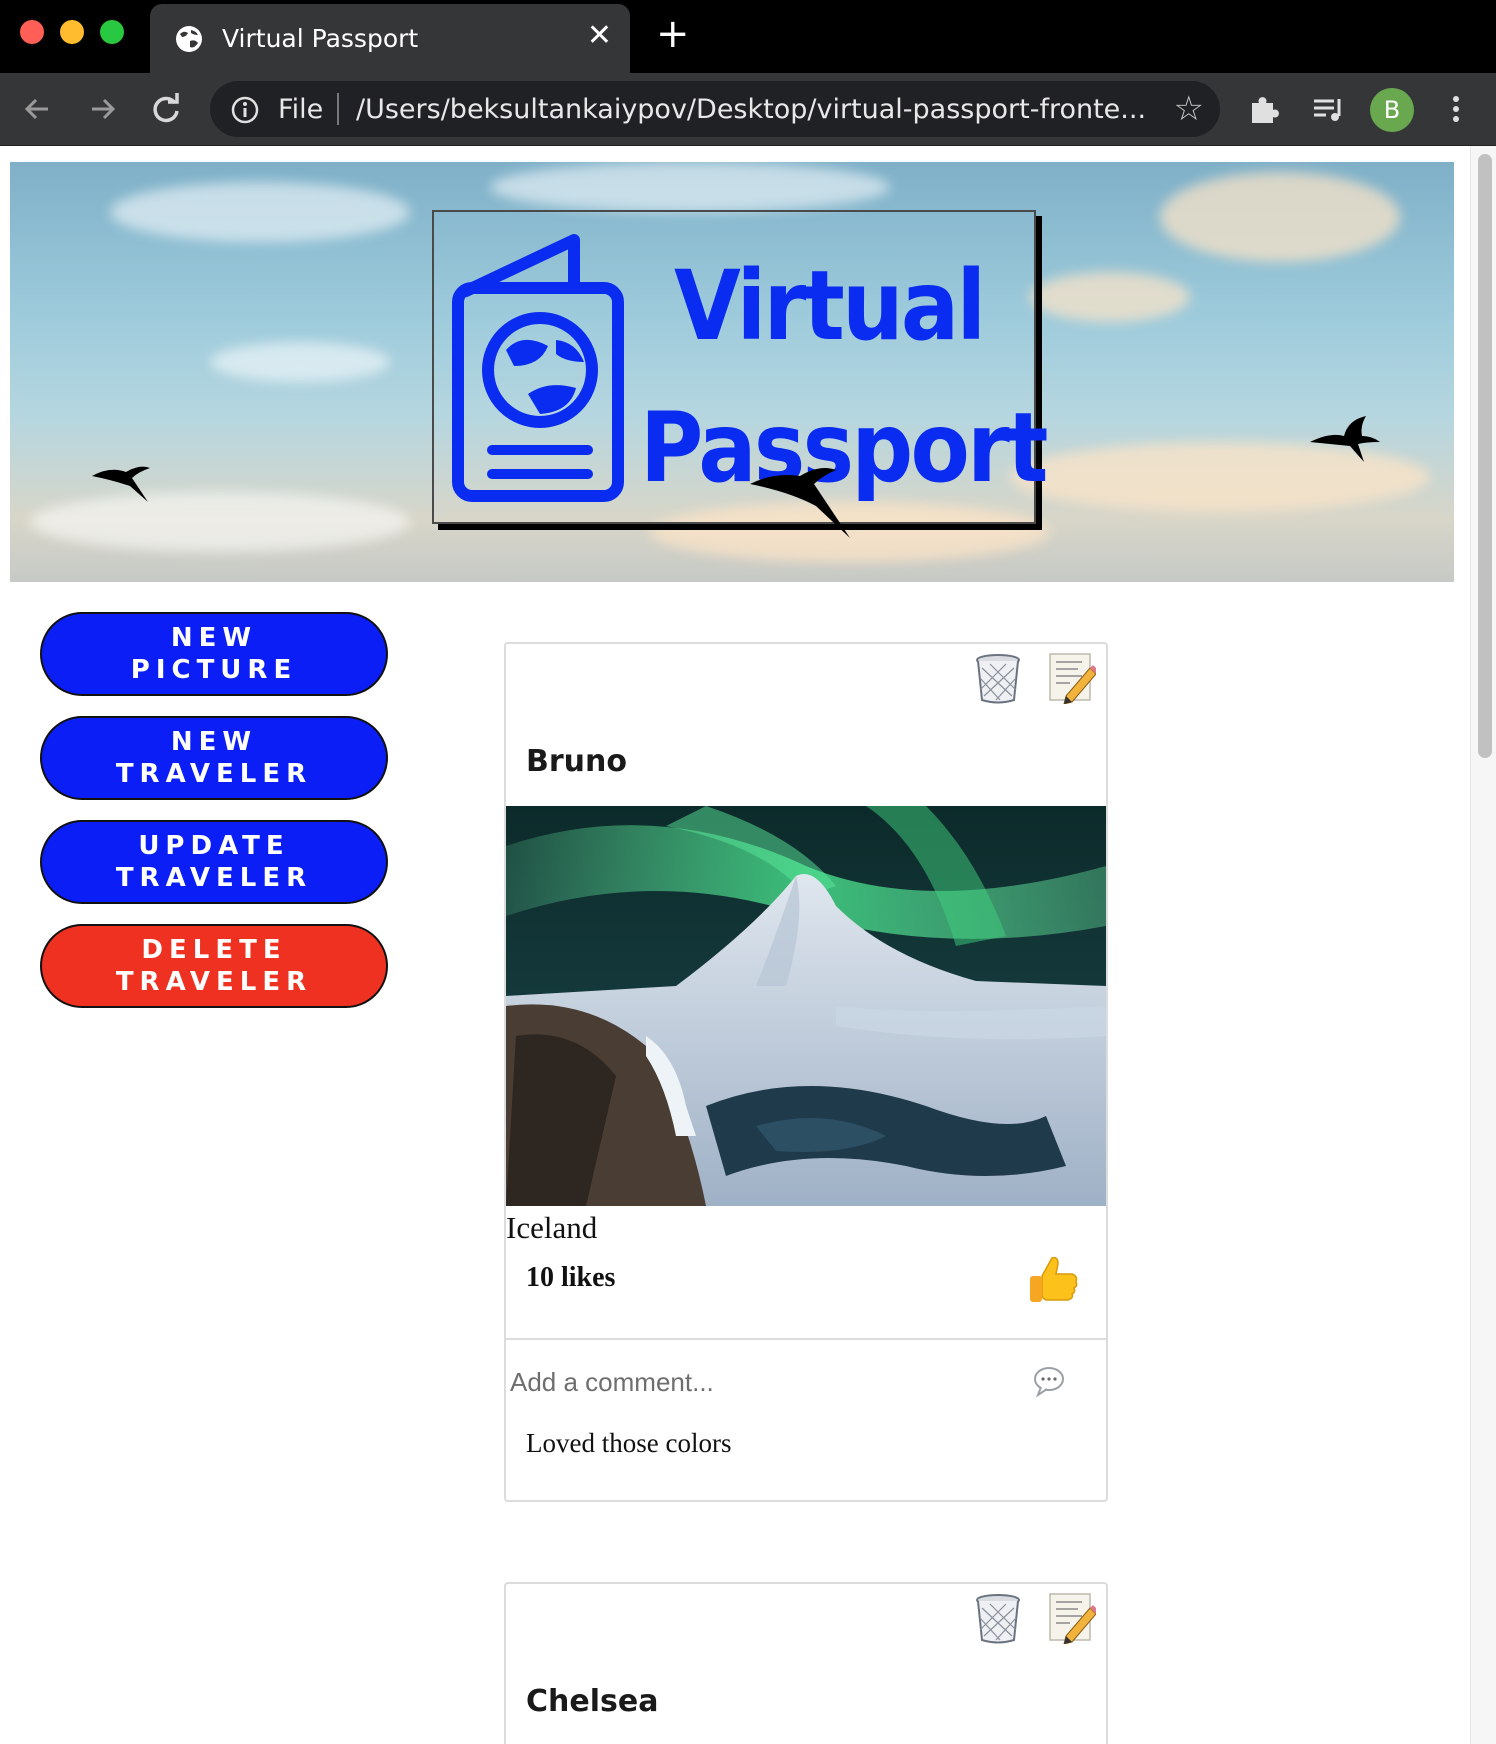 The height and width of the screenshot is (1744, 1496). I want to click on likes-count: 10 likes, so click(571, 1277).